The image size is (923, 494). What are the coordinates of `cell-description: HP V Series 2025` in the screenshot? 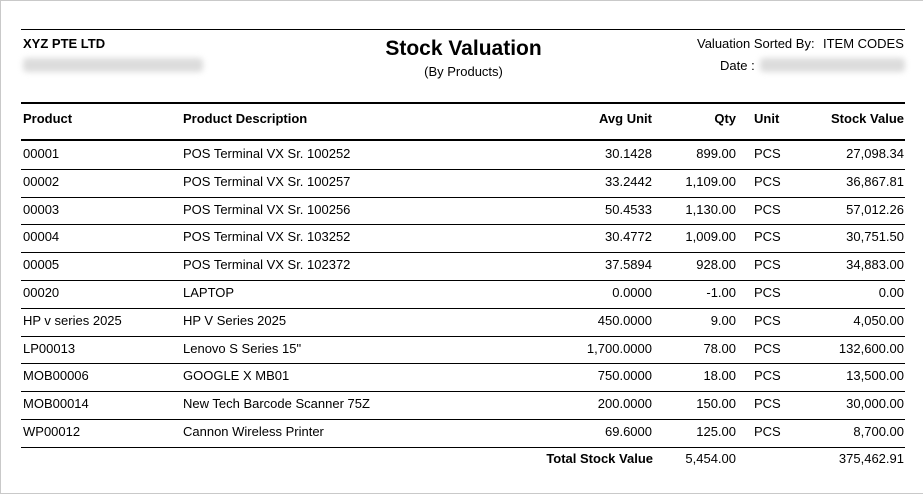 It's located at (235, 320).